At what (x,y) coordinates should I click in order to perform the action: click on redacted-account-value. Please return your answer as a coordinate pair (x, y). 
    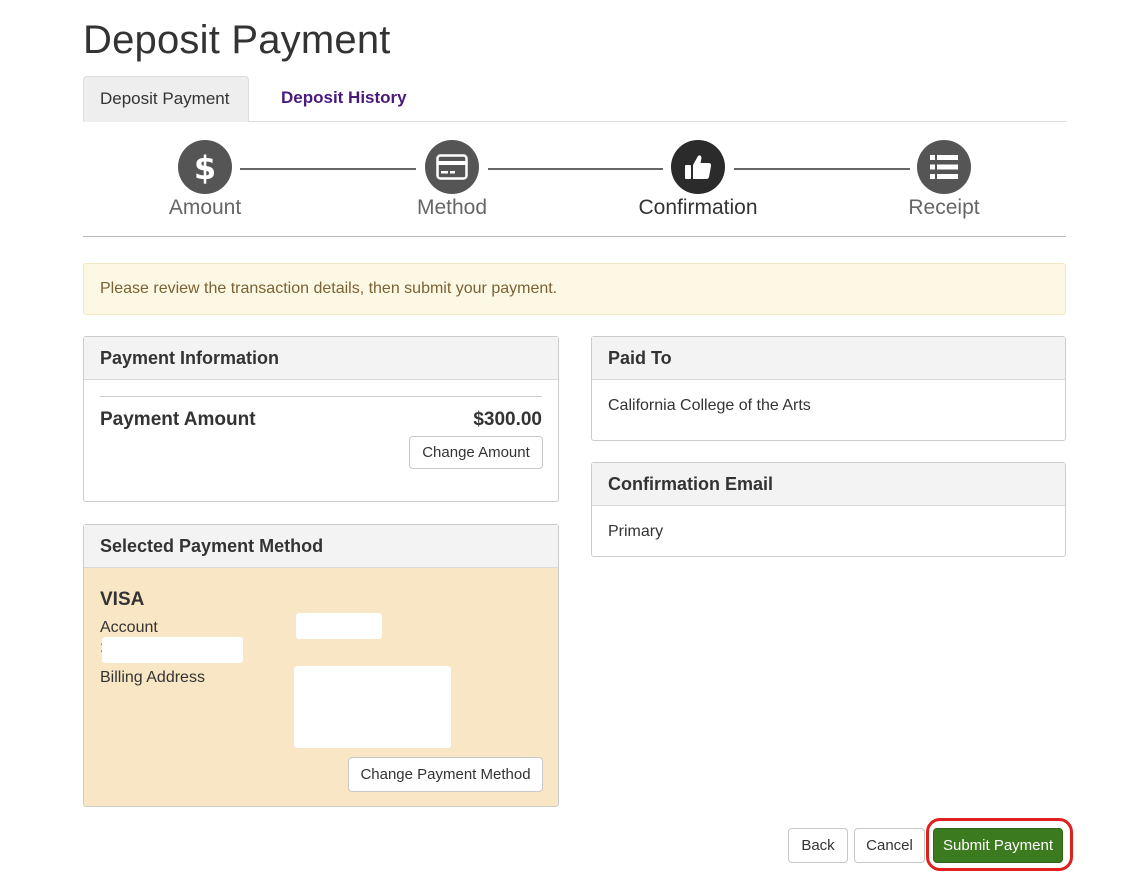
    Looking at the image, I should click on (339, 626).